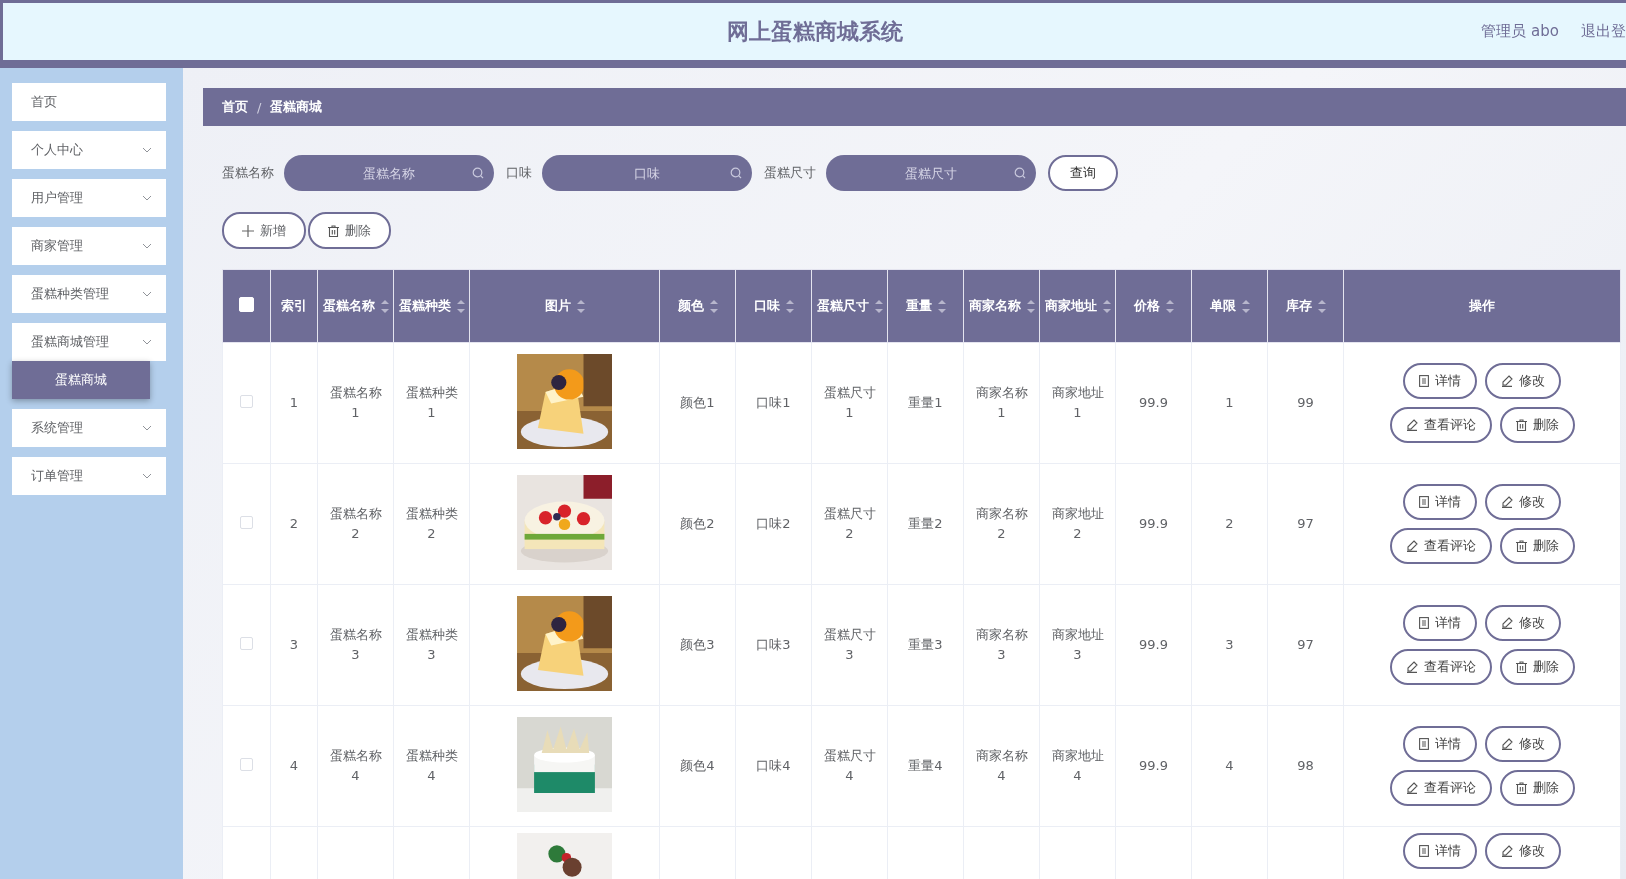  What do you see at coordinates (1083, 173) in the screenshot?
I see `query-button: 查询` at bounding box center [1083, 173].